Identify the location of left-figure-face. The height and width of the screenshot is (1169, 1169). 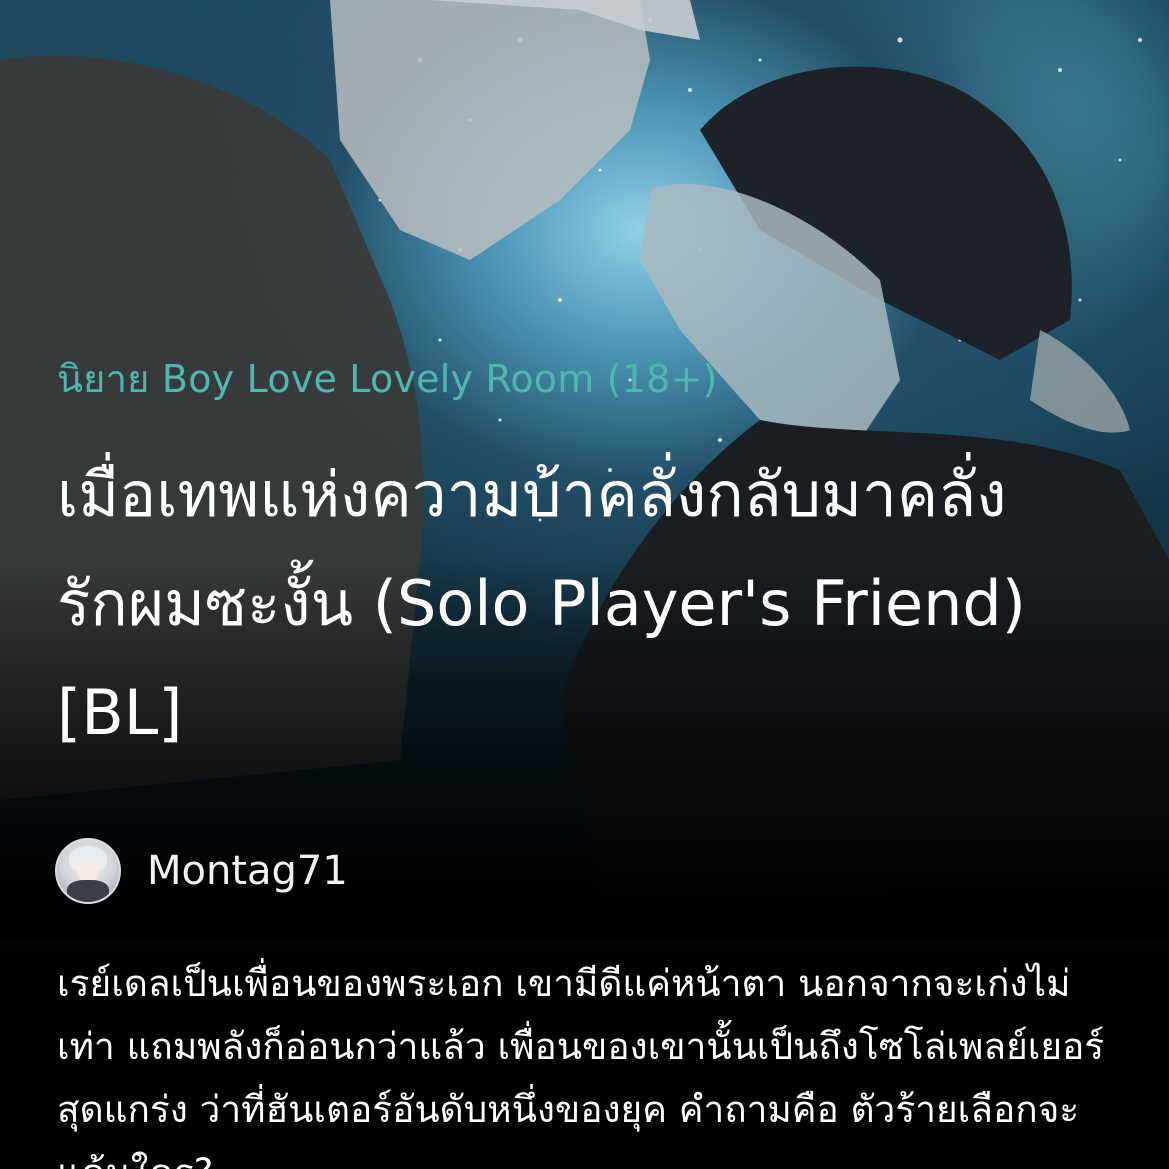
(490, 130).